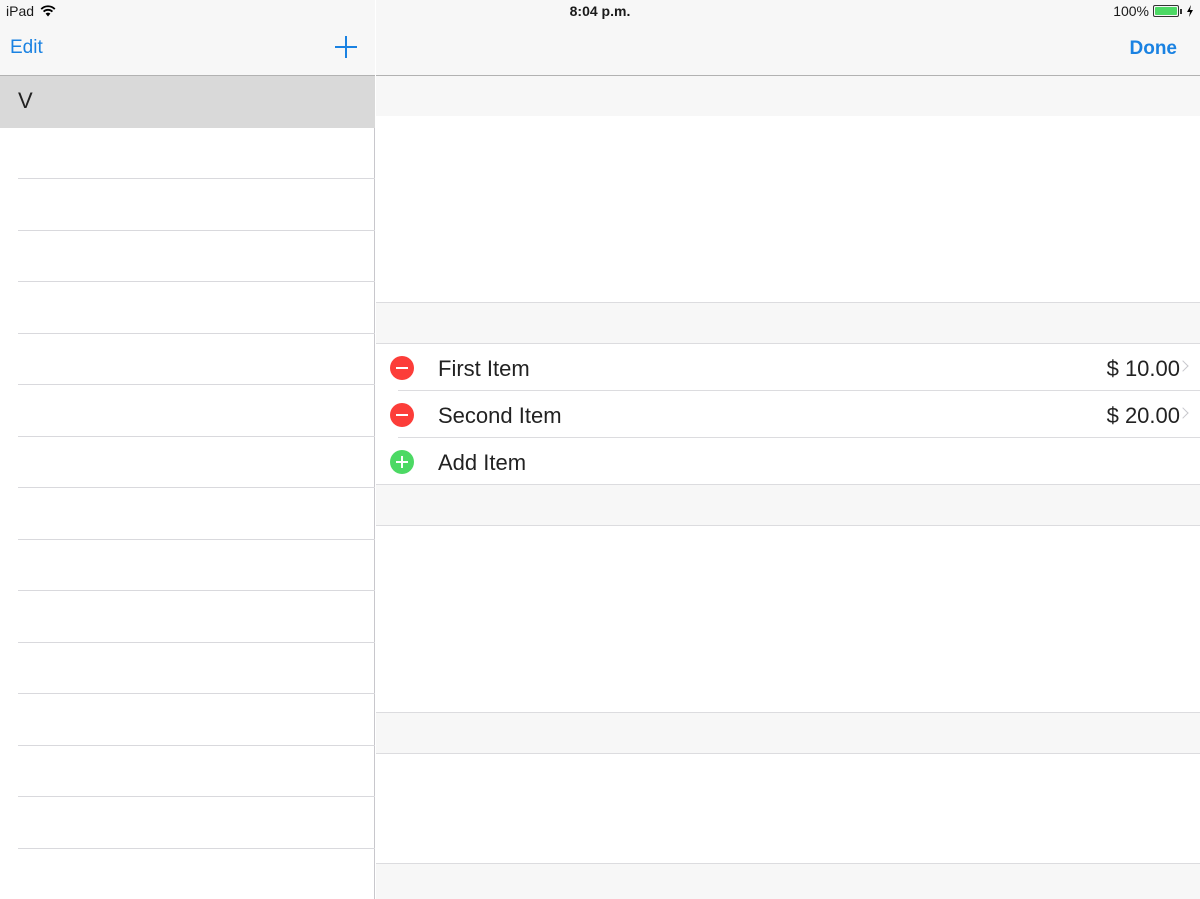 Image resolution: width=1200 pixels, height=899 pixels. What do you see at coordinates (482, 462) in the screenshot?
I see `add-item-label: Add Item` at bounding box center [482, 462].